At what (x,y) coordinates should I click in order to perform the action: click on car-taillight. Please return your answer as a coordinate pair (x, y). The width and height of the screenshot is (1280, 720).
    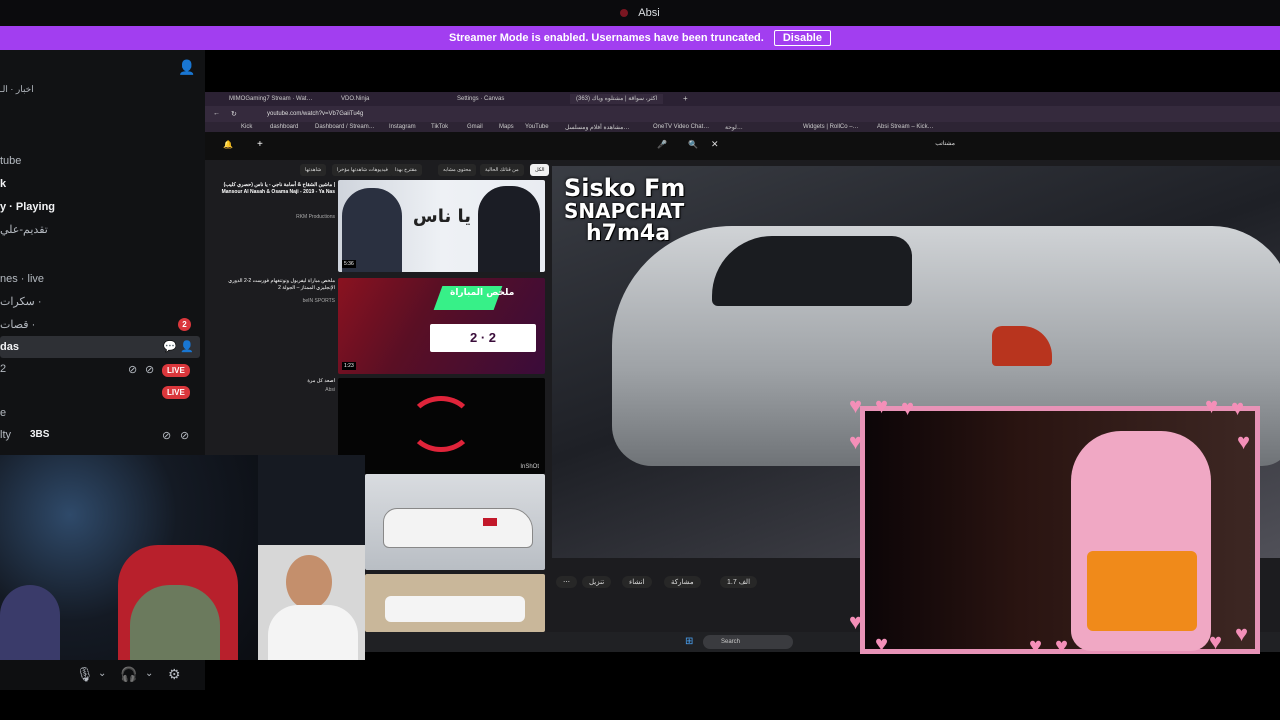
    Looking at the image, I should click on (490, 522).